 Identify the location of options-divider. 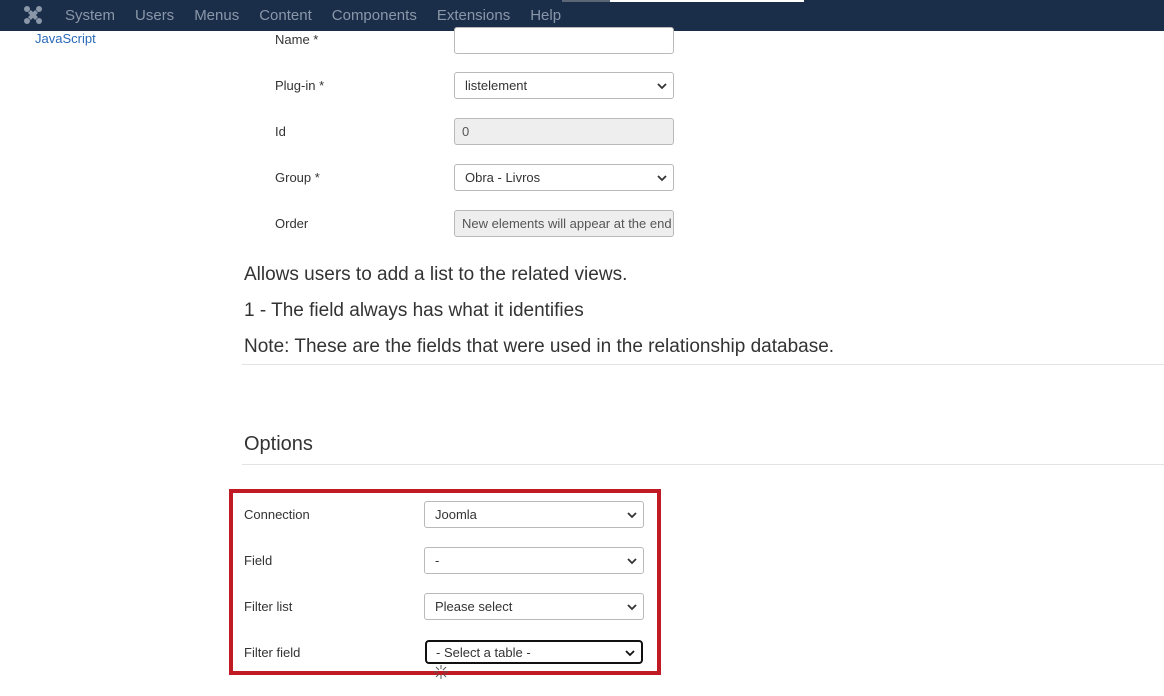
(703, 464).